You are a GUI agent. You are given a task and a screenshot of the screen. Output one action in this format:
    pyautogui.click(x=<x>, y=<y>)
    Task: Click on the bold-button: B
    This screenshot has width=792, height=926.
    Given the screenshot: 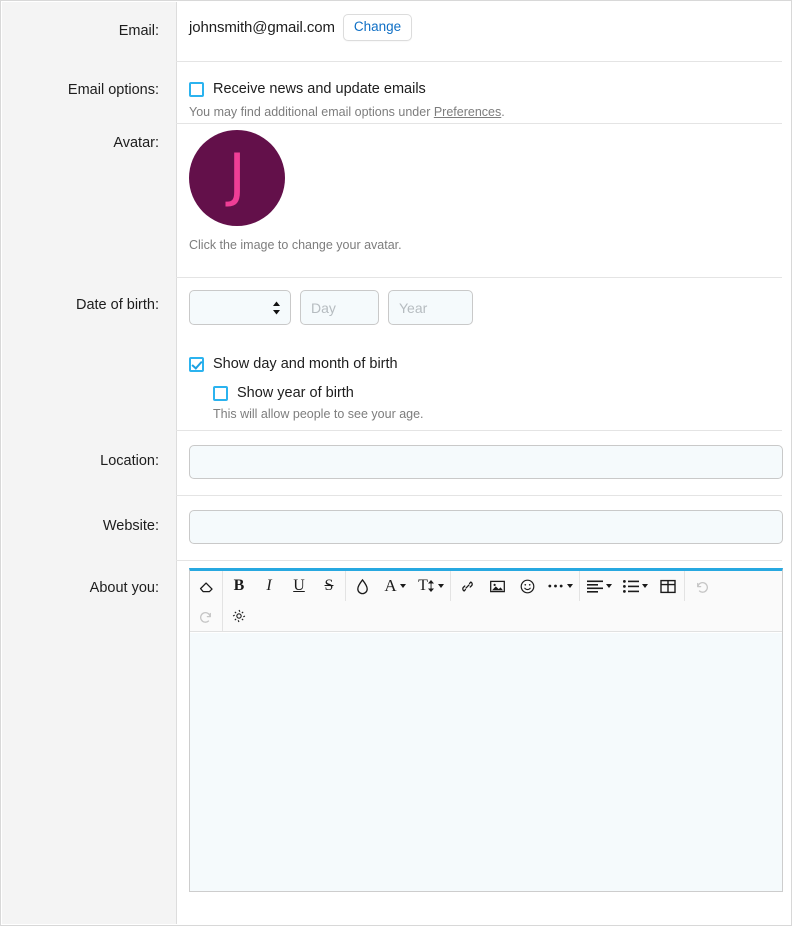 What is the action you would take?
    pyautogui.click(x=239, y=586)
    